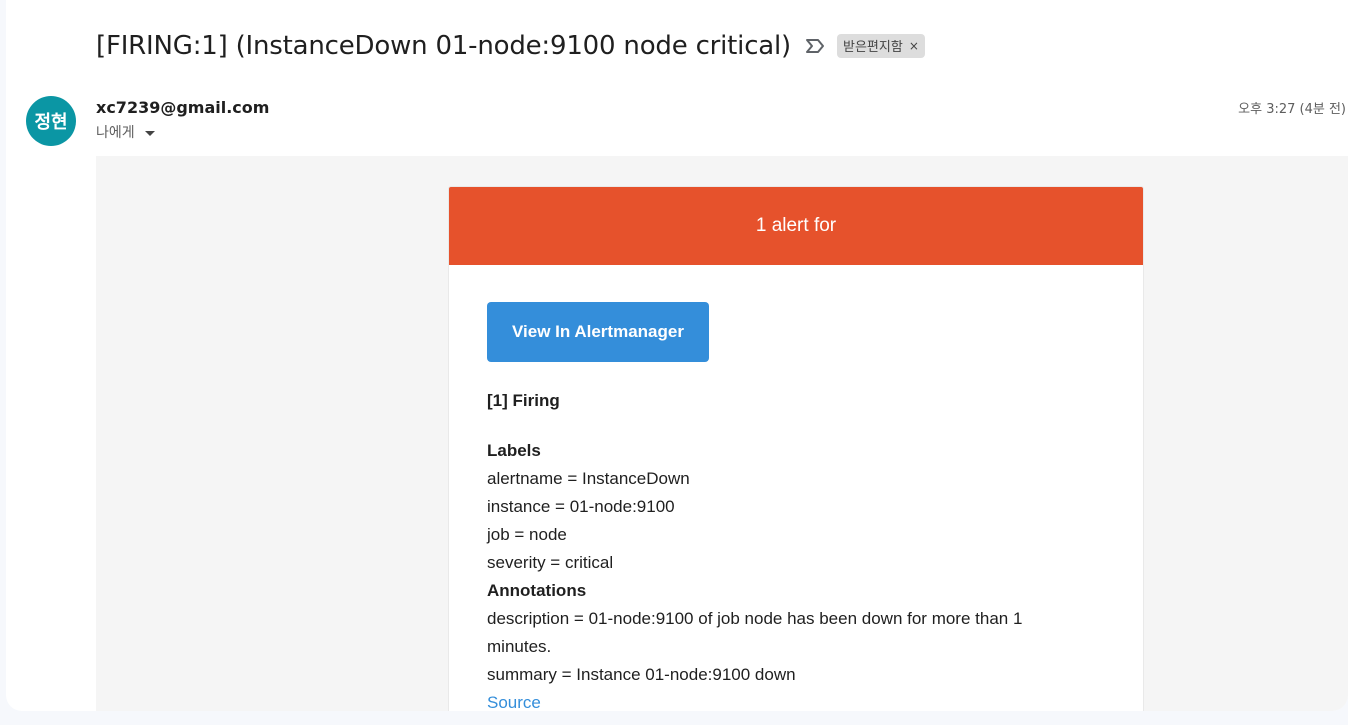 The width and height of the screenshot is (1348, 725). I want to click on label-line: severity = critical, so click(550, 562).